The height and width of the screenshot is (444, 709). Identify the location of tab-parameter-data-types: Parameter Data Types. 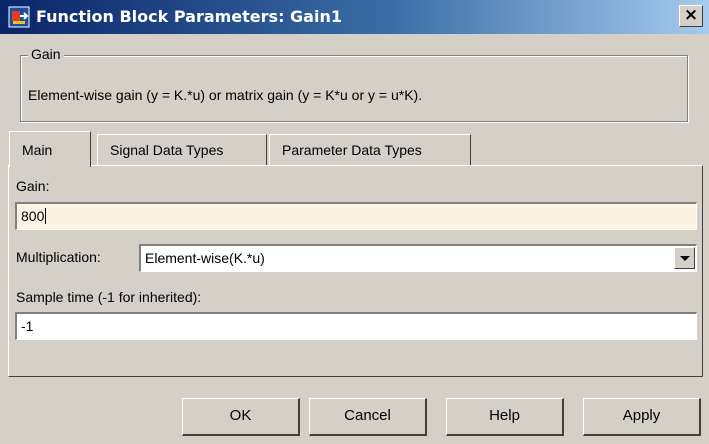
(370, 150).